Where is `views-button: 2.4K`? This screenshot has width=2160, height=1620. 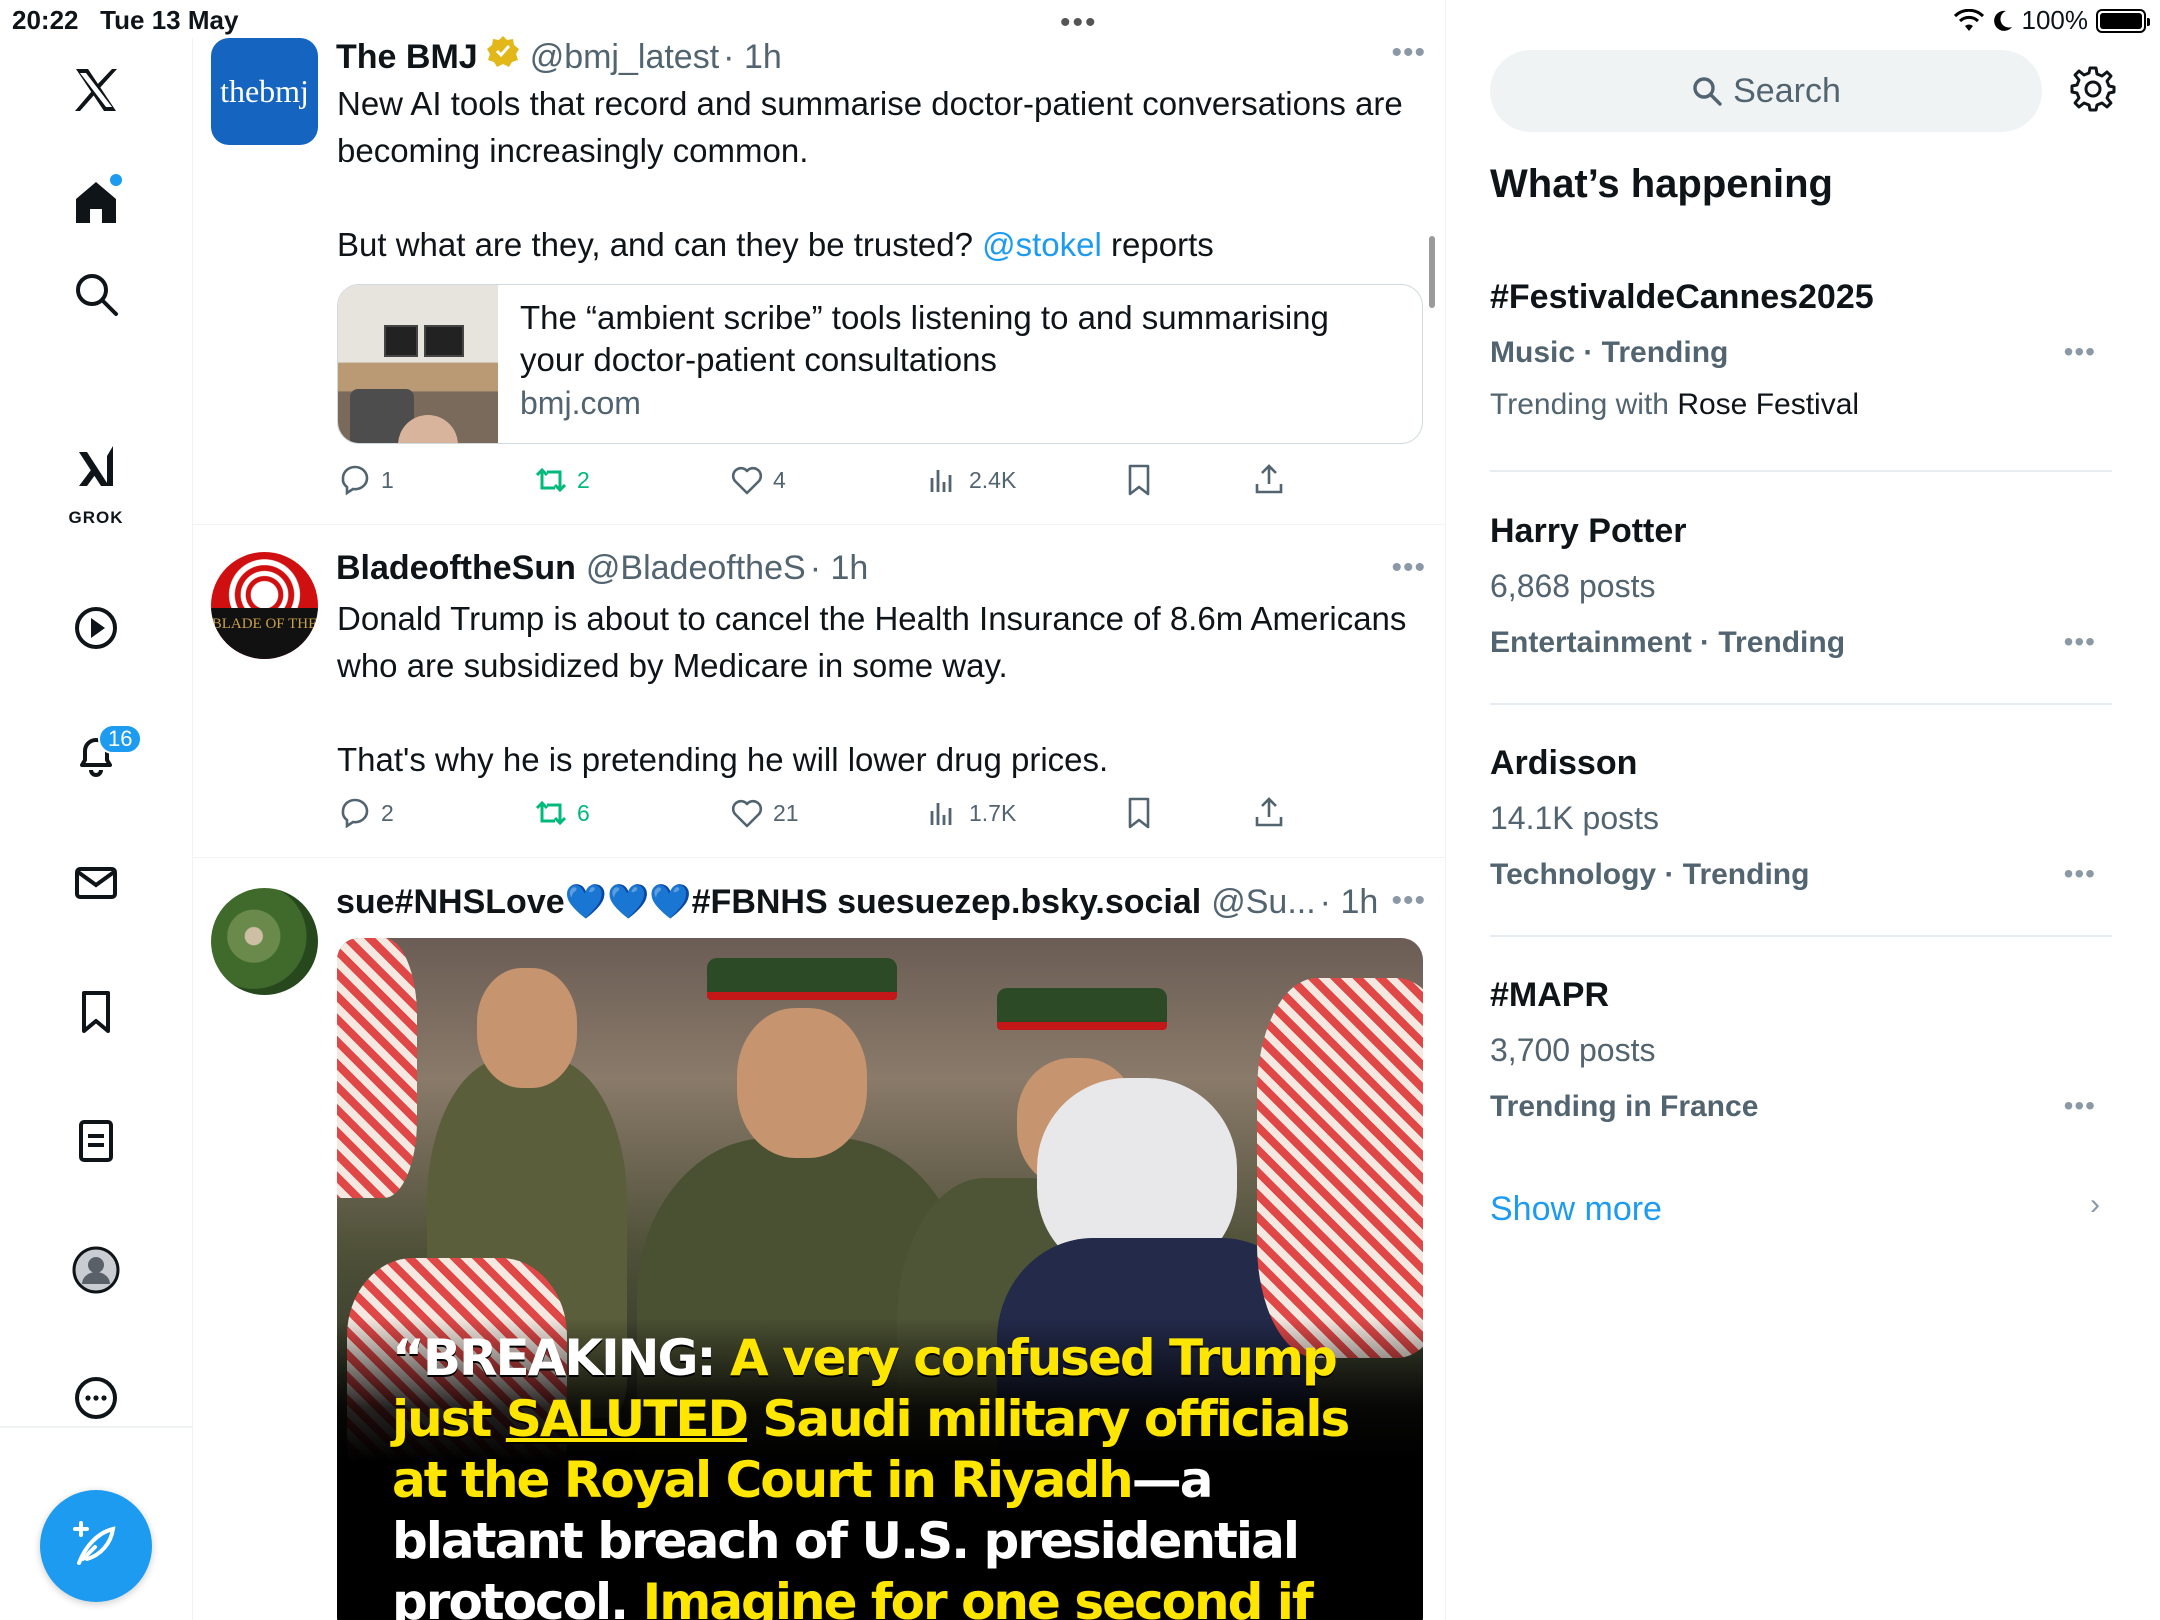 views-button: 2.4K is located at coordinates (970, 480).